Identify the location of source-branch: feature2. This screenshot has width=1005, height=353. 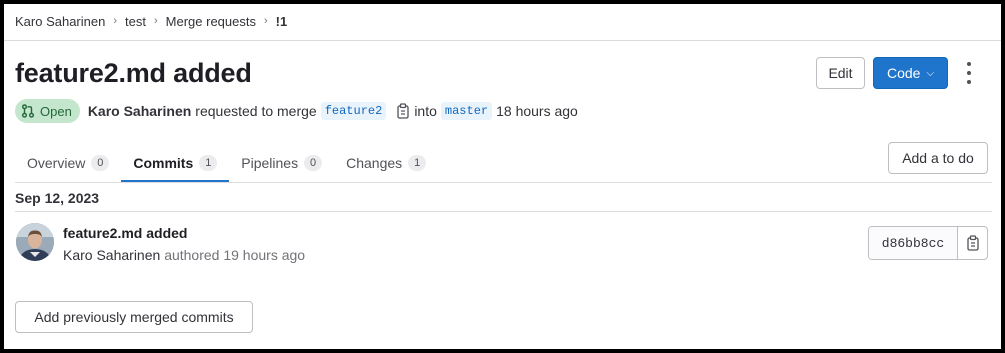
(353, 111).